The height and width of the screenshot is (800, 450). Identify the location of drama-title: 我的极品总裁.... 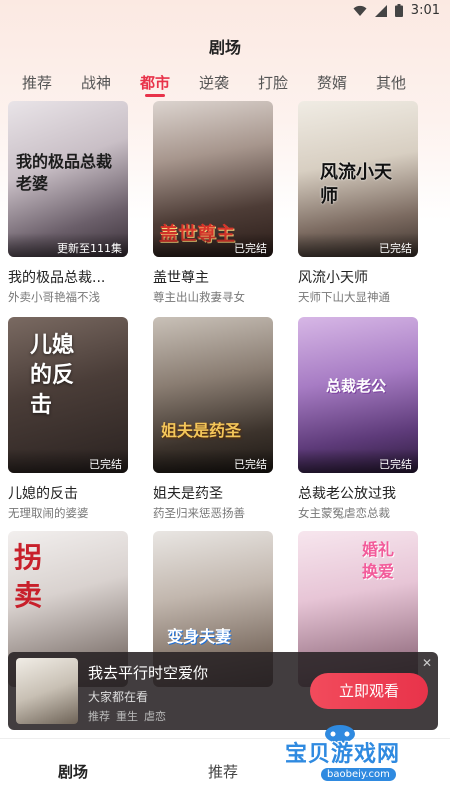
(57, 278).